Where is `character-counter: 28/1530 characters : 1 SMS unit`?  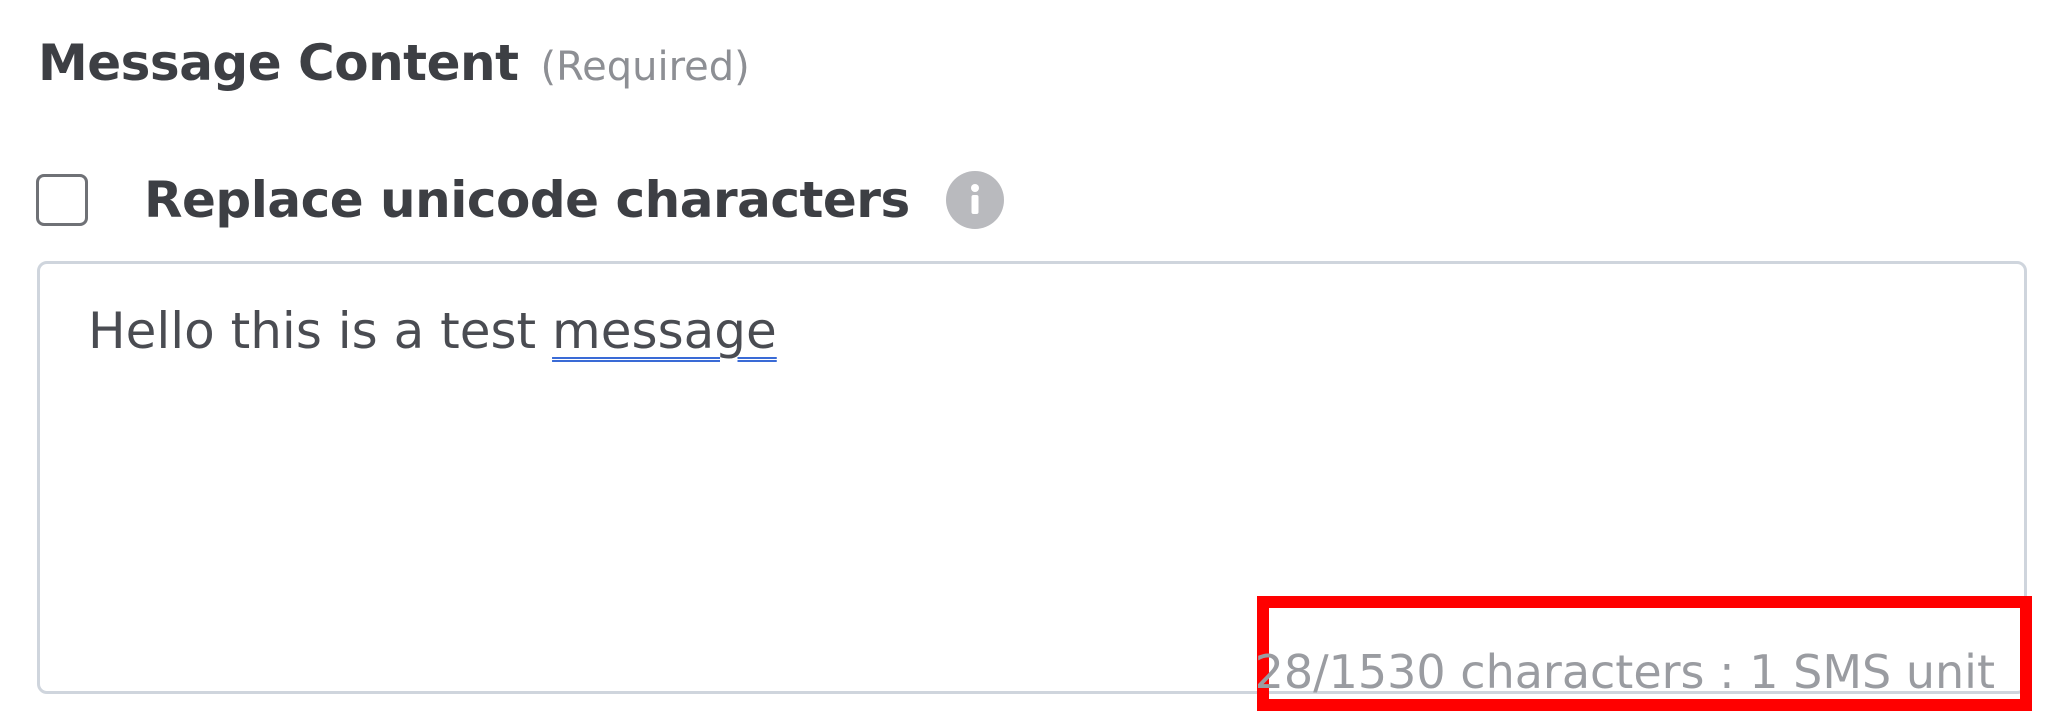 character-counter: 28/1530 characters : 1 SMS unit is located at coordinates (1624, 672).